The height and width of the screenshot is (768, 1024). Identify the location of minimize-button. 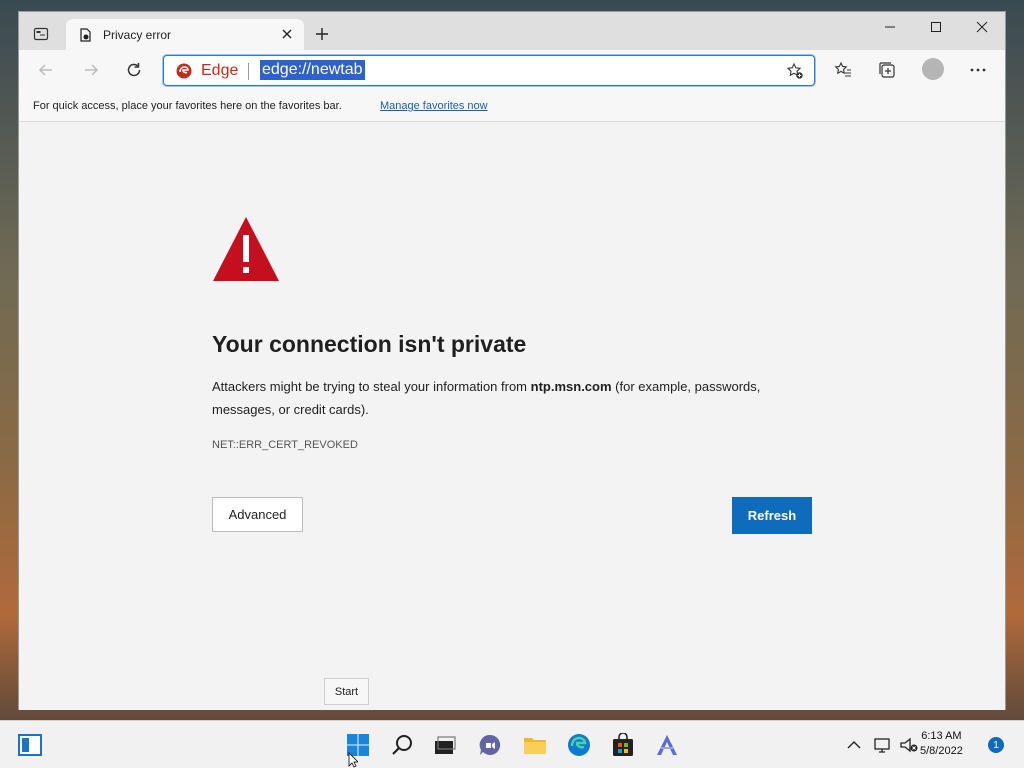
(890, 27).